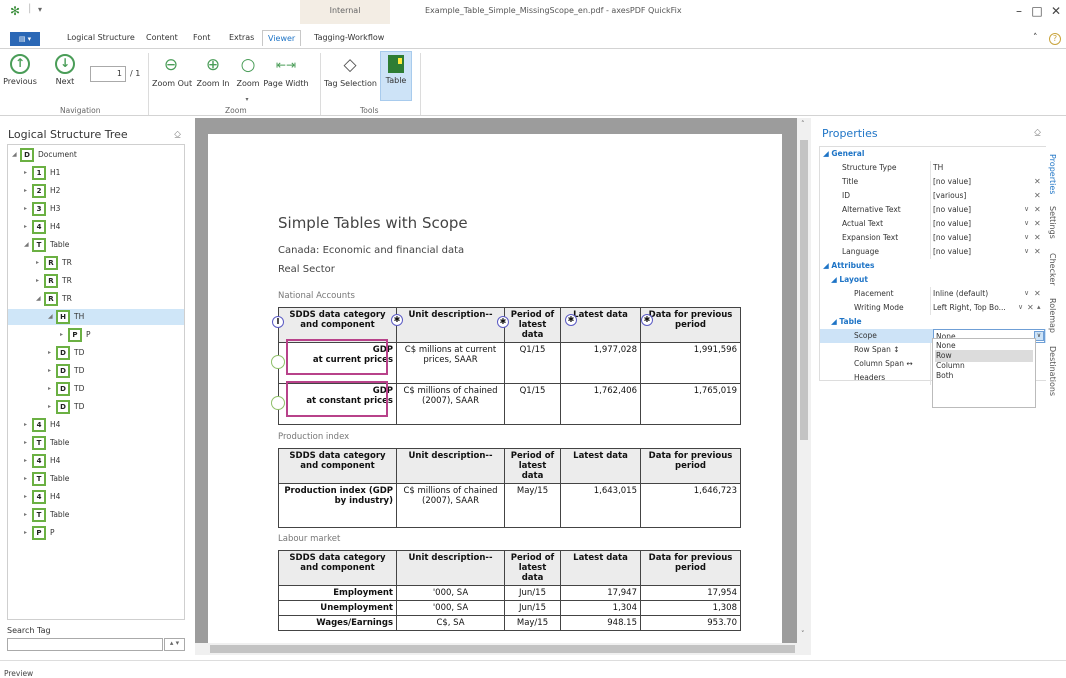  Describe the element at coordinates (20, 70) in the screenshot. I see `previous-button: ↑ Previous` at that location.